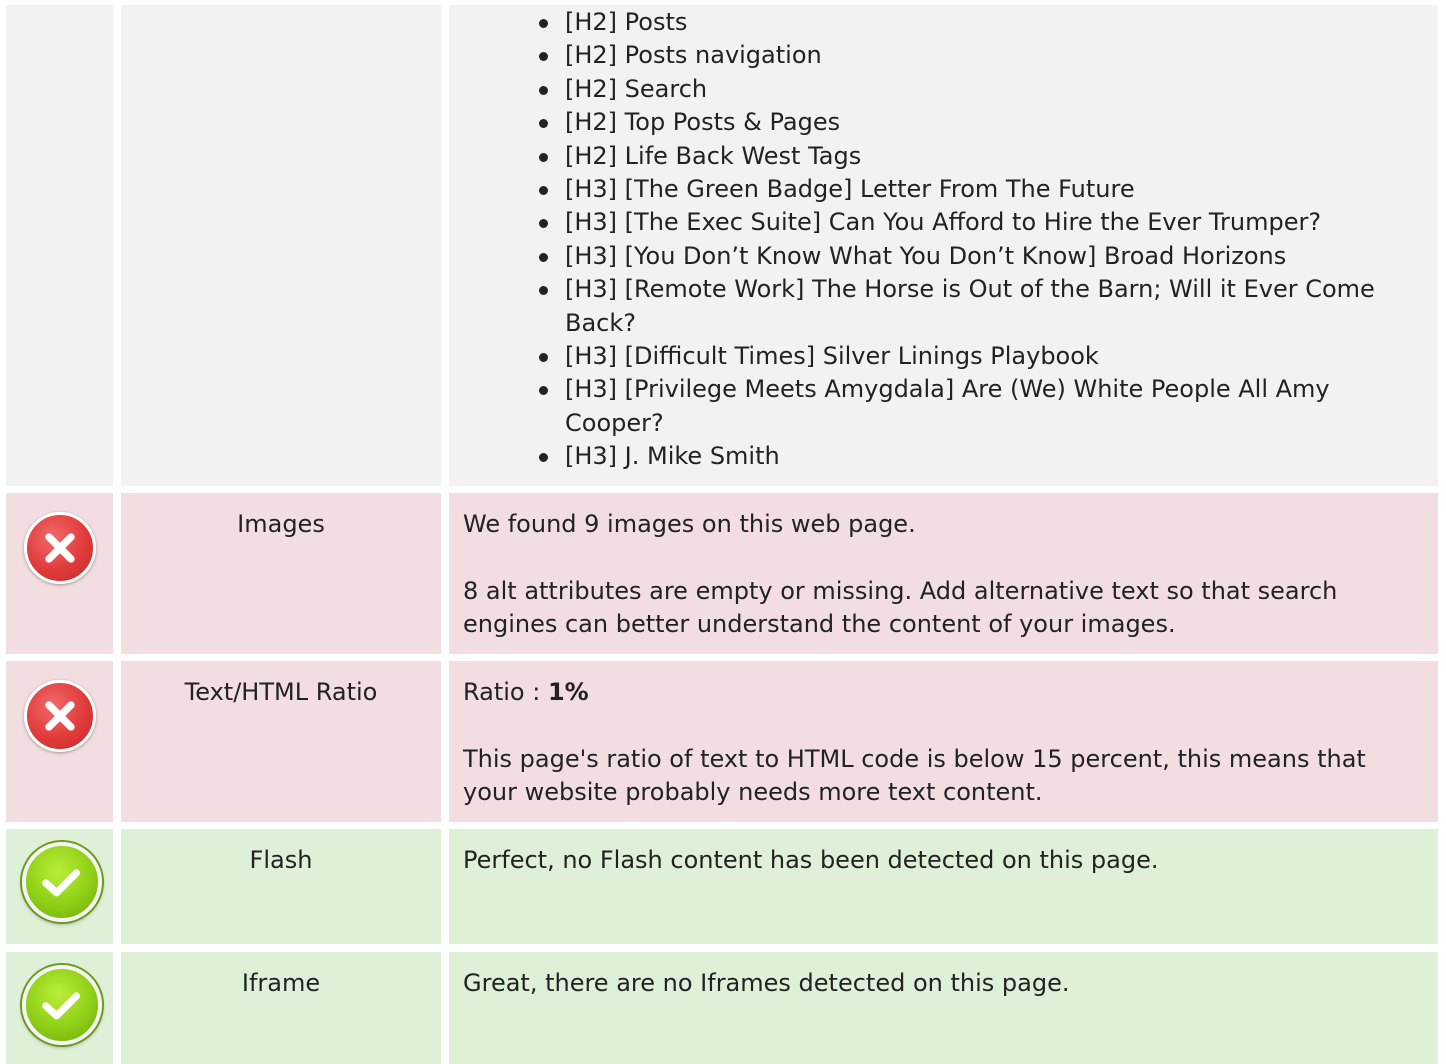 This screenshot has width=1446, height=1064. I want to click on flash-title: Flash, so click(281, 886).